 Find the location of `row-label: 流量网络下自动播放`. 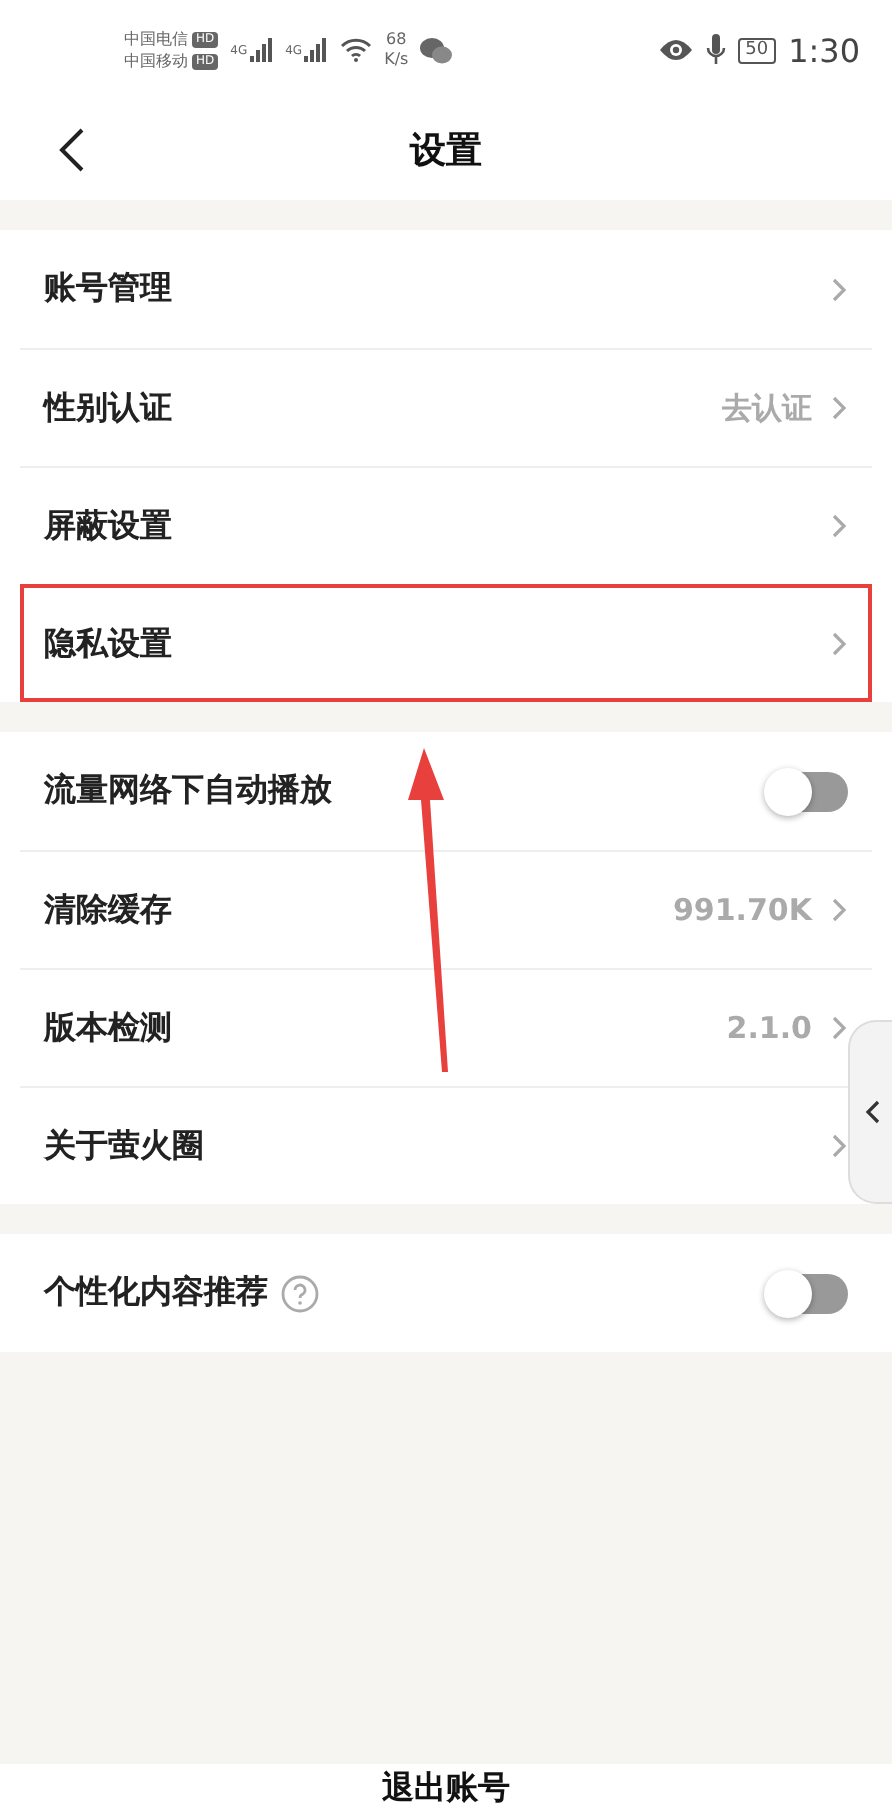

row-label: 流量网络下自动播放 is located at coordinates (188, 791).